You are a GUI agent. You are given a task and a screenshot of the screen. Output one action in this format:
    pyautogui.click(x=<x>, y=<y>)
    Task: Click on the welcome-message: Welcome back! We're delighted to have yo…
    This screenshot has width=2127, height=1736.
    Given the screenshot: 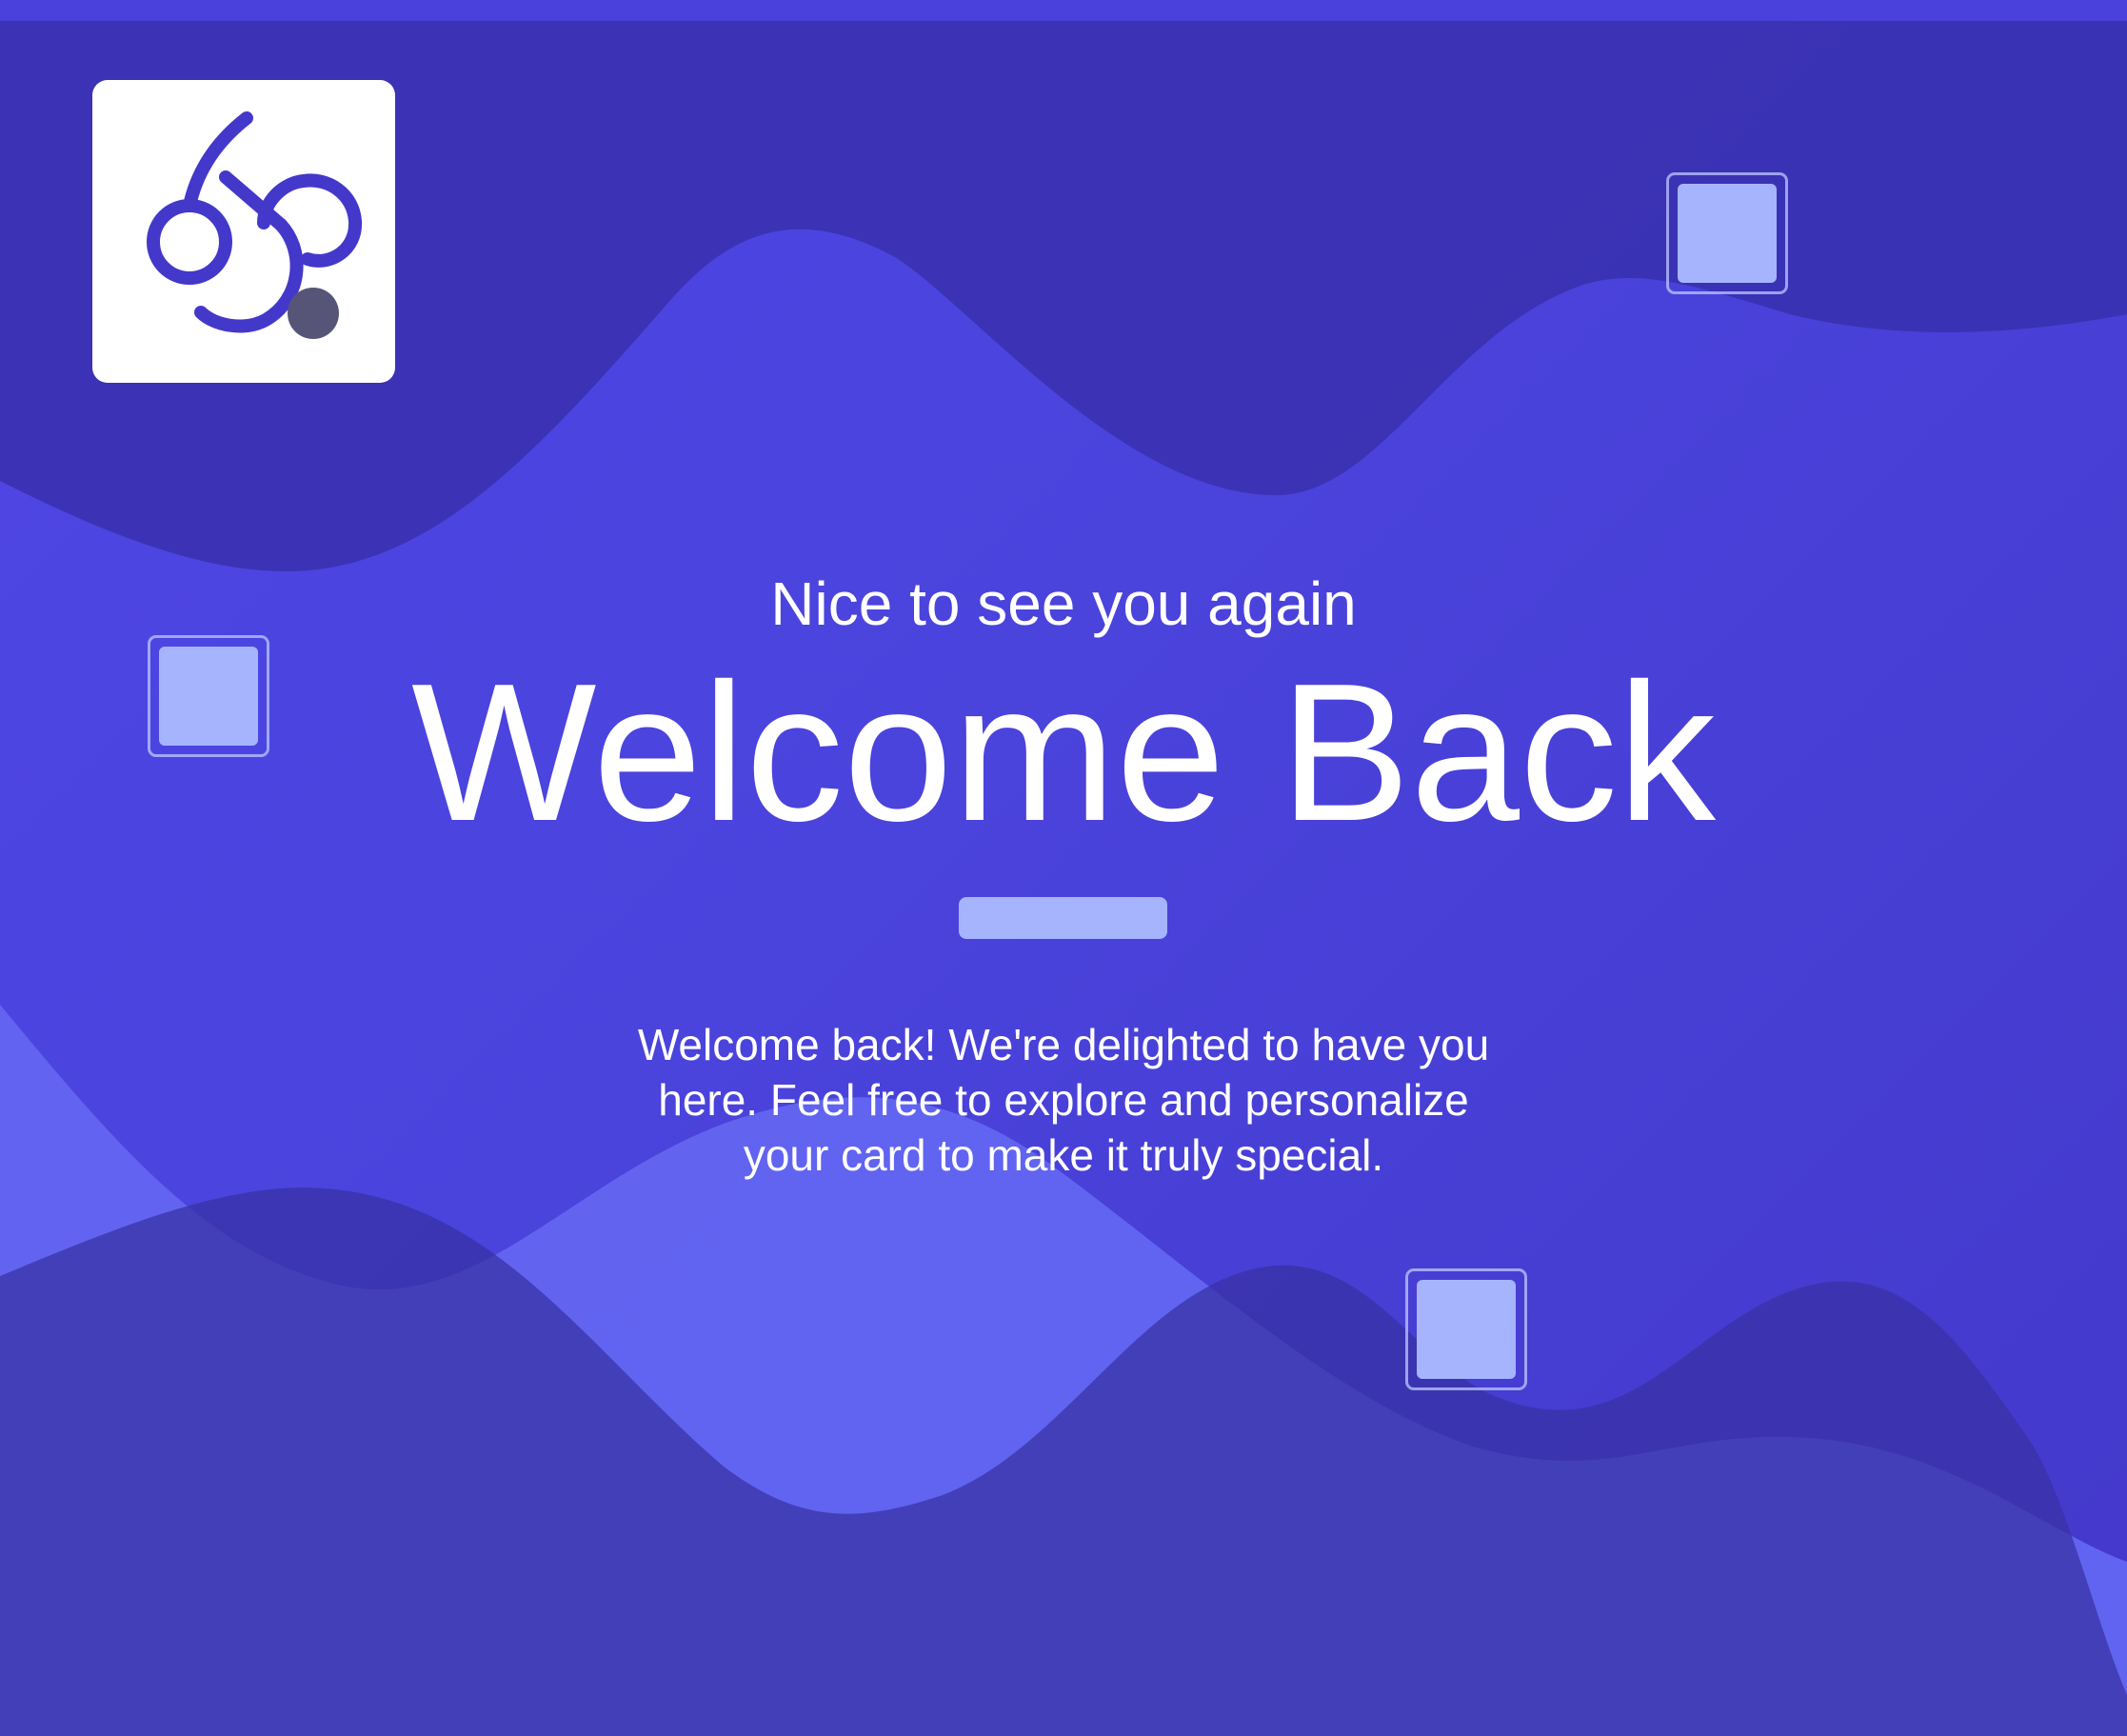 What is the action you would take?
    pyautogui.click(x=1063, y=1100)
    